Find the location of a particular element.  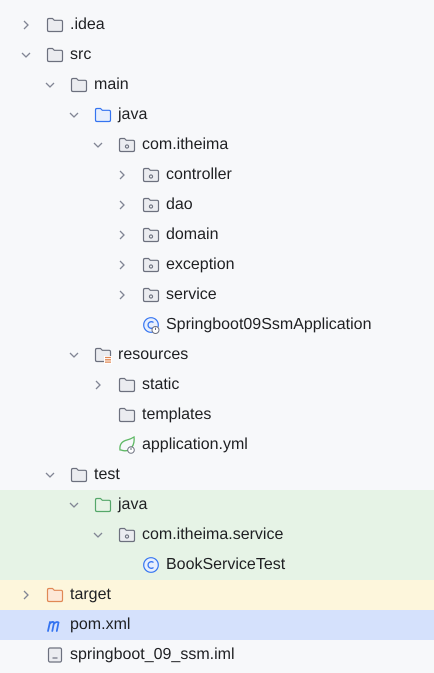

tree-item: Springboot09SsmApplication is located at coordinates (217, 325).